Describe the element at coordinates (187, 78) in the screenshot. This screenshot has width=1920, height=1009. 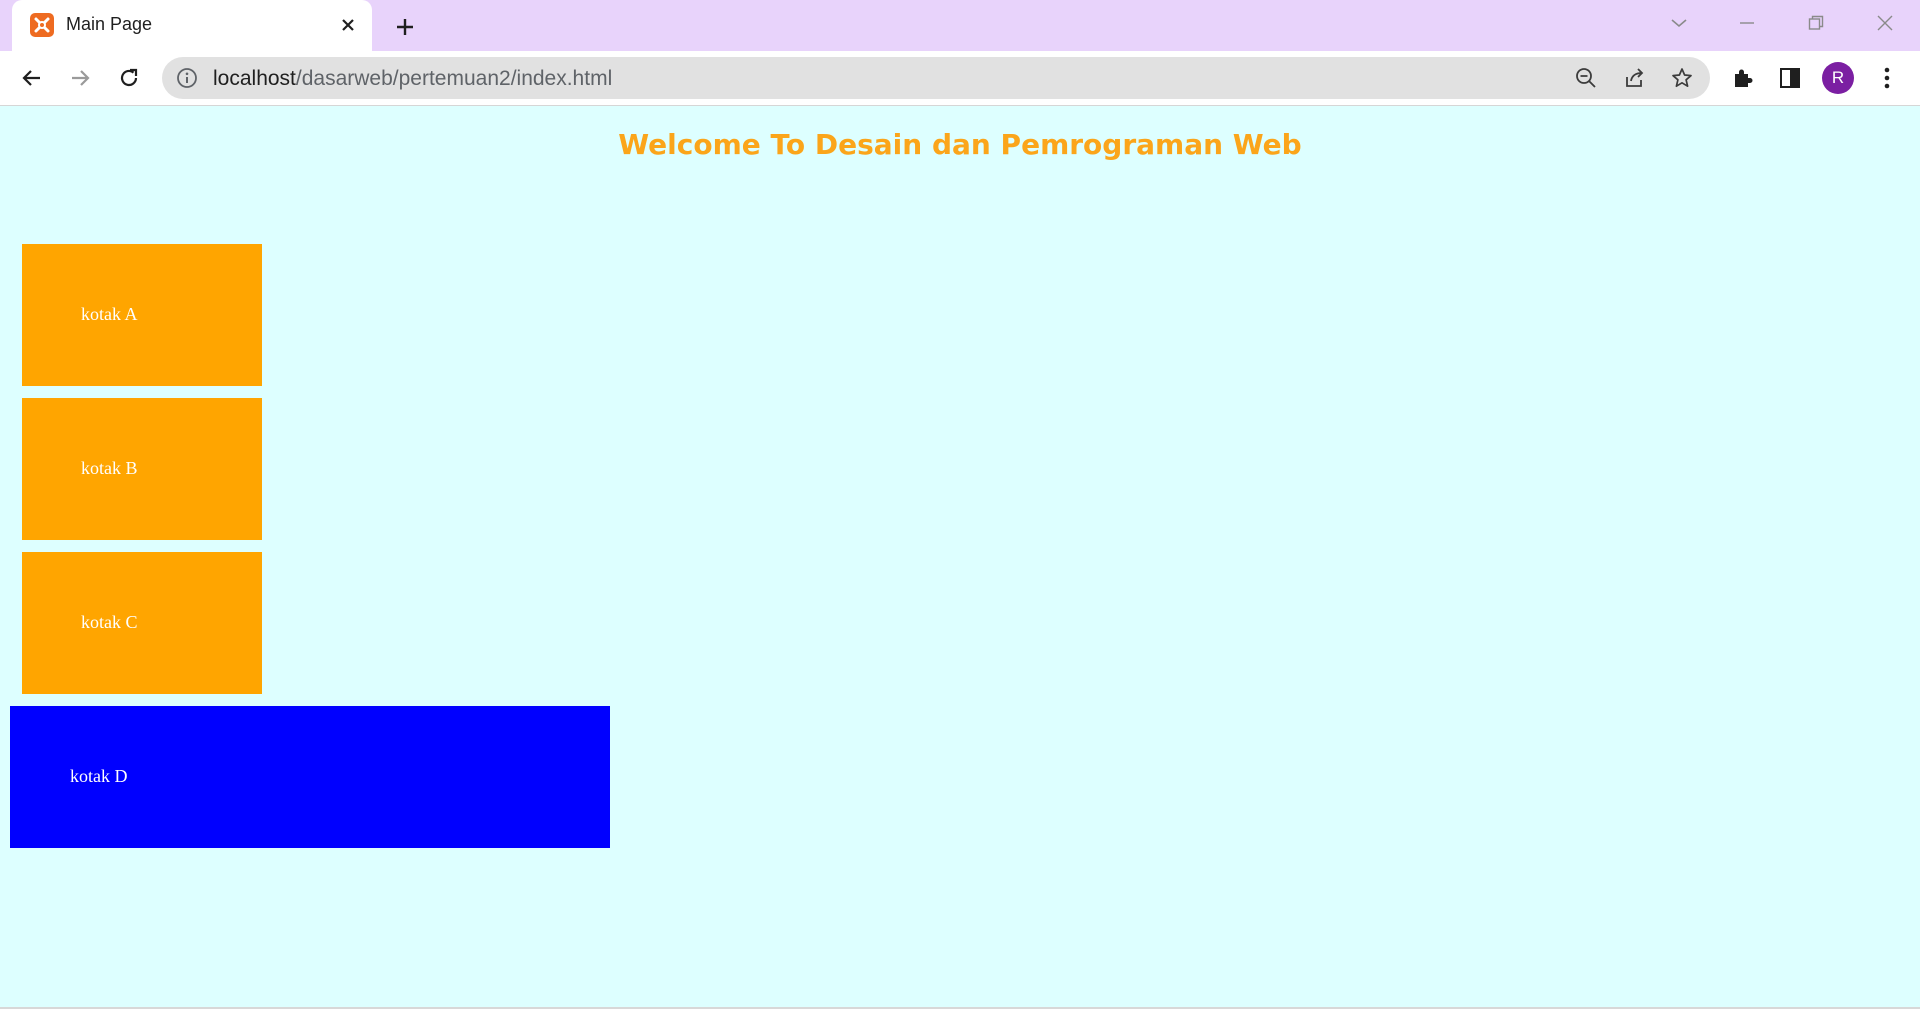
I see `site-info-icon` at that location.